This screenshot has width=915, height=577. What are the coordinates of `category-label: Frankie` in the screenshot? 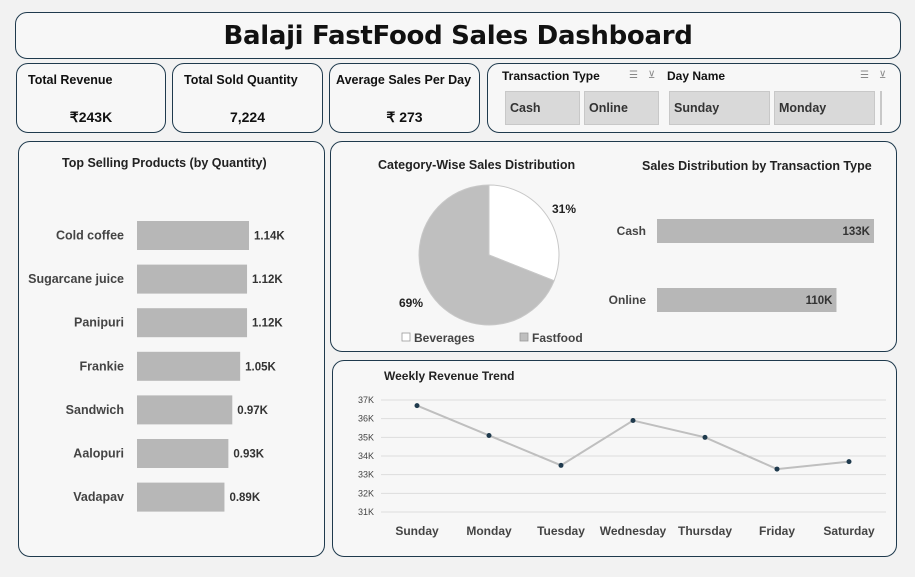 It's located at (102, 366).